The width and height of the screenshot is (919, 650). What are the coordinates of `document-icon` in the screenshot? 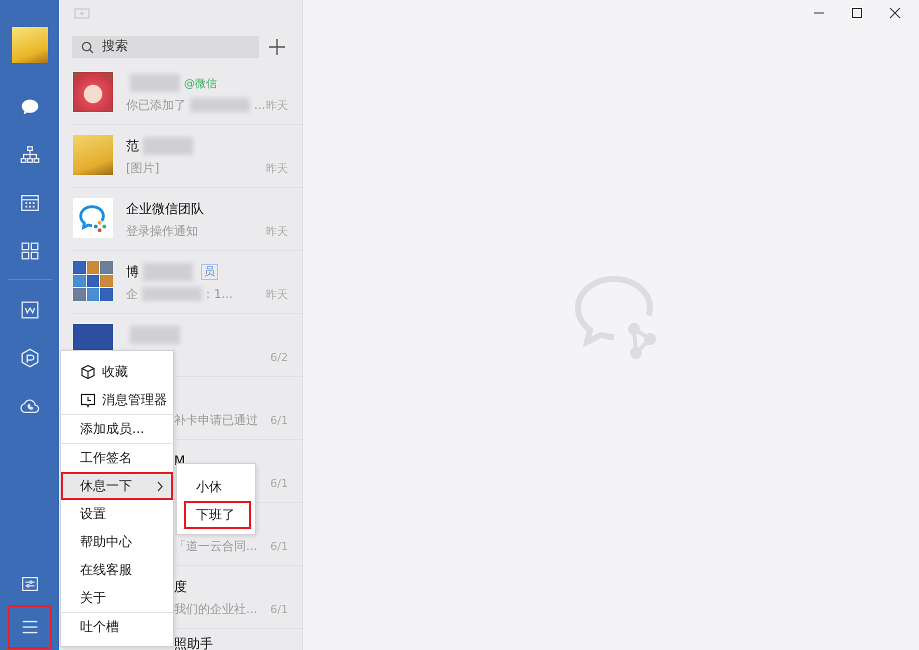 It's located at (29, 310).